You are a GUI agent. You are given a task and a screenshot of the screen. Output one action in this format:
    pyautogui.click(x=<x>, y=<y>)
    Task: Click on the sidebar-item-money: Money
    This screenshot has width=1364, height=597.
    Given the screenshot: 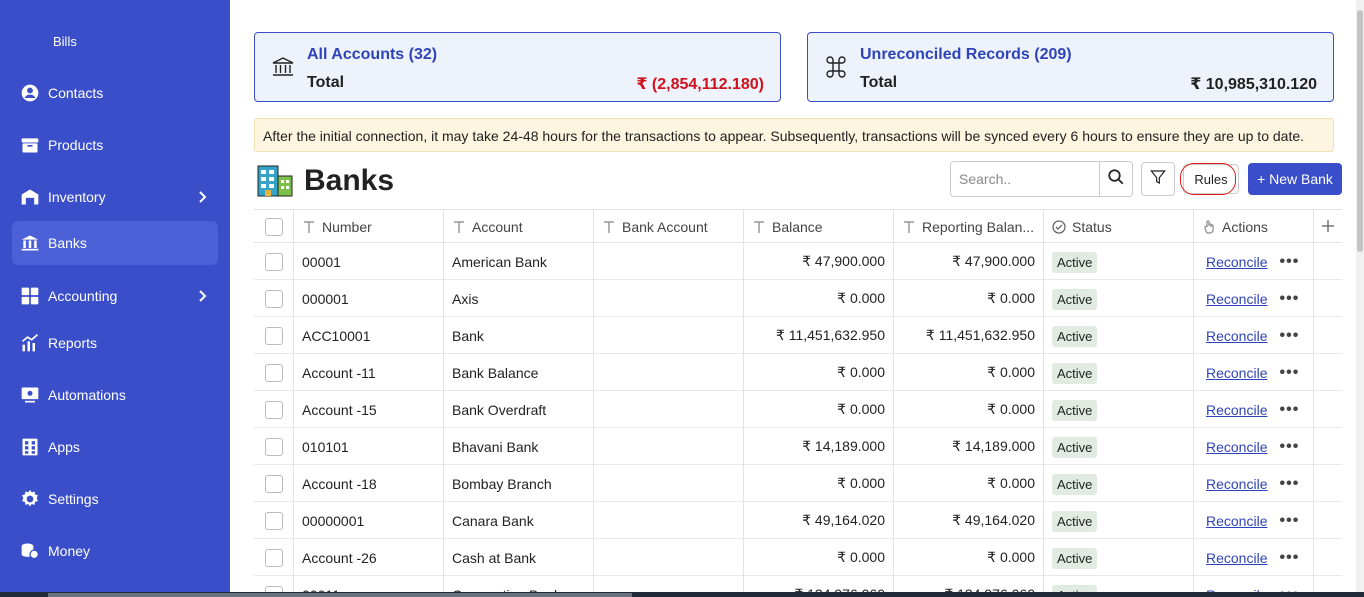 What is the action you would take?
    pyautogui.click(x=115, y=551)
    